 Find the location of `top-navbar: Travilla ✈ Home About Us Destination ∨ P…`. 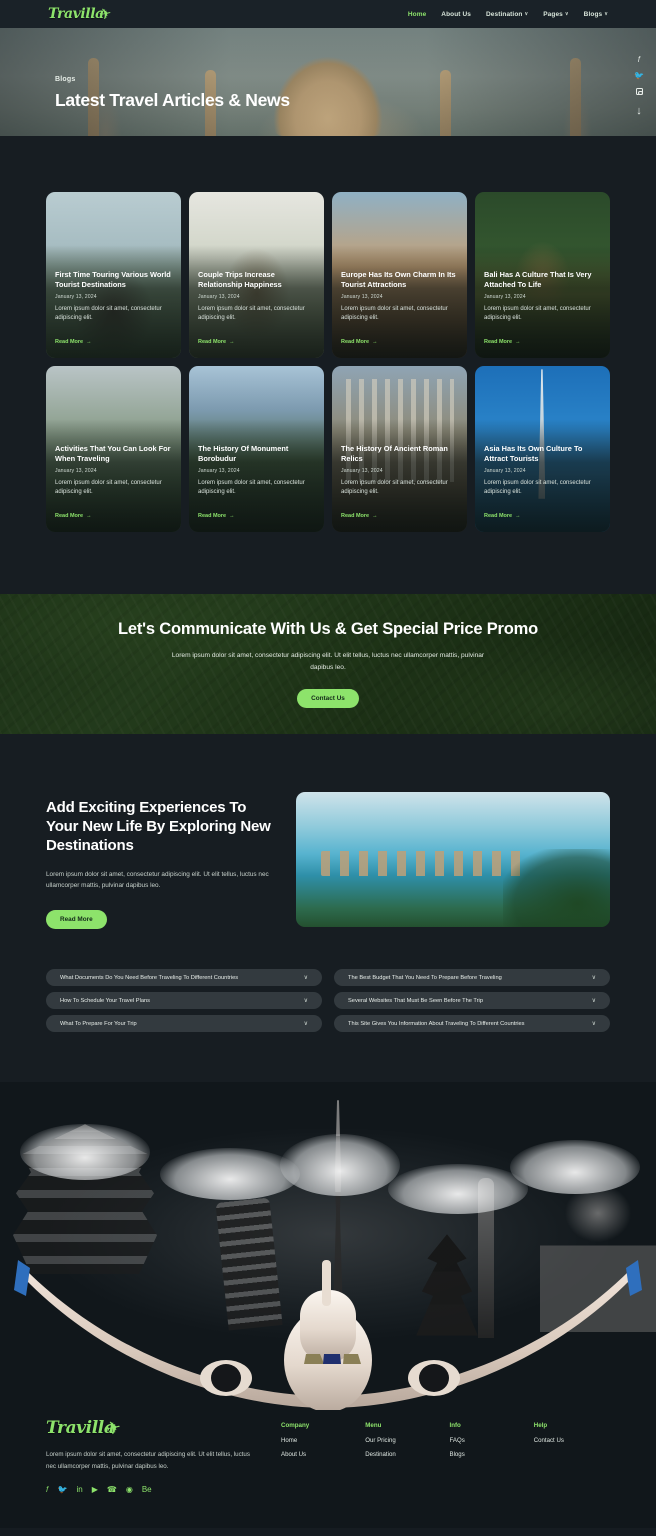

top-navbar: Travilla ✈ Home About Us Destination ∨ P… is located at coordinates (328, 14).